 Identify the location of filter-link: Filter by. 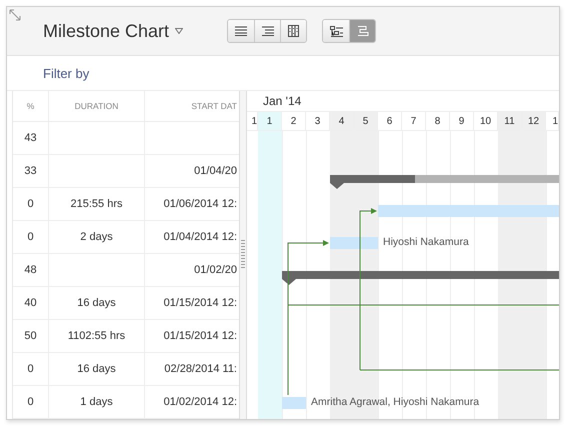
(66, 73).